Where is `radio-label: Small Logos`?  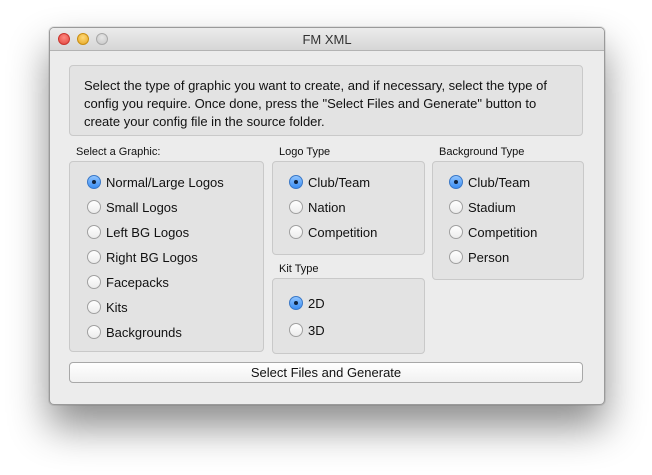
radio-label: Small Logos is located at coordinates (142, 207).